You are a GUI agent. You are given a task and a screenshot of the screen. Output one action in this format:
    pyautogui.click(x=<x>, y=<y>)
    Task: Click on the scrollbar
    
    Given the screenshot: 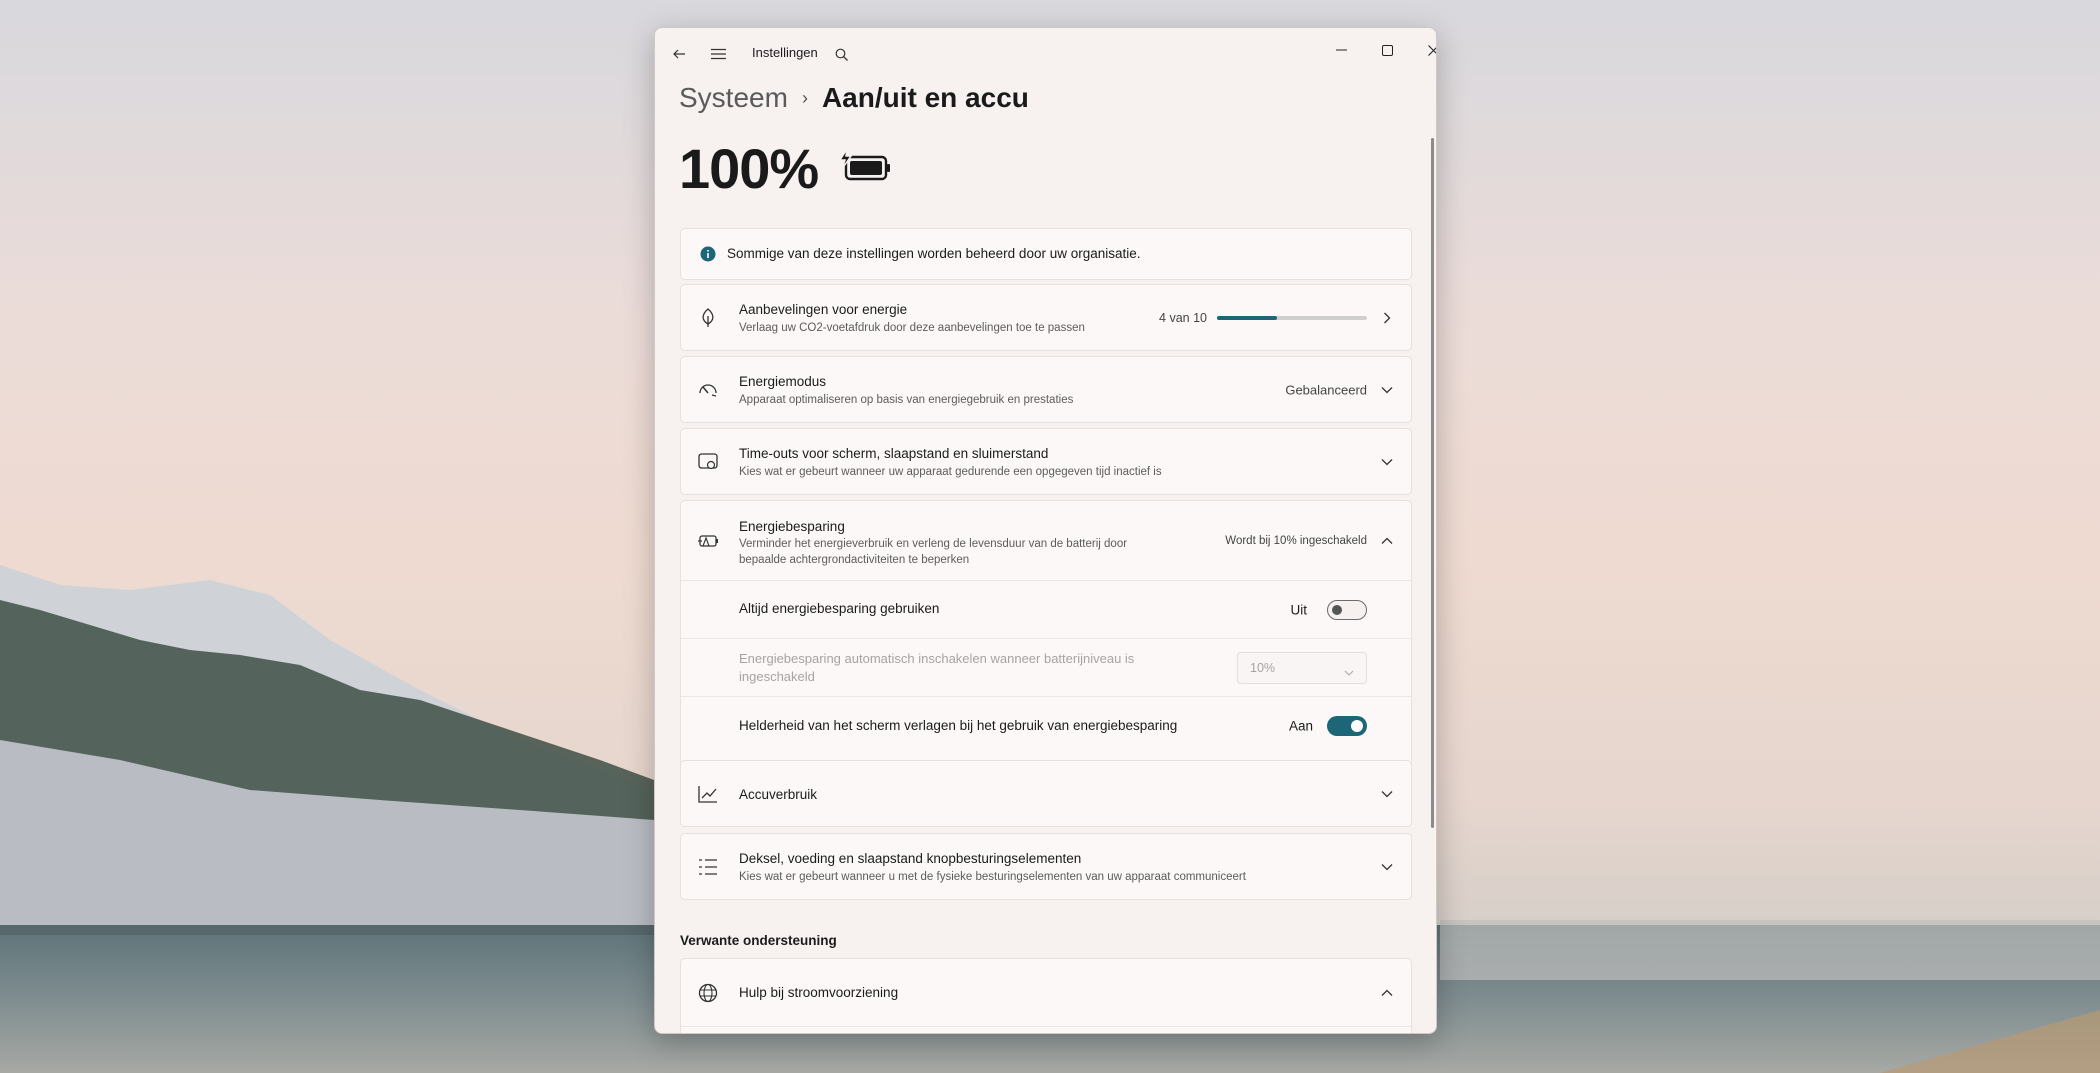 What is the action you would take?
    pyautogui.click(x=1432, y=483)
    